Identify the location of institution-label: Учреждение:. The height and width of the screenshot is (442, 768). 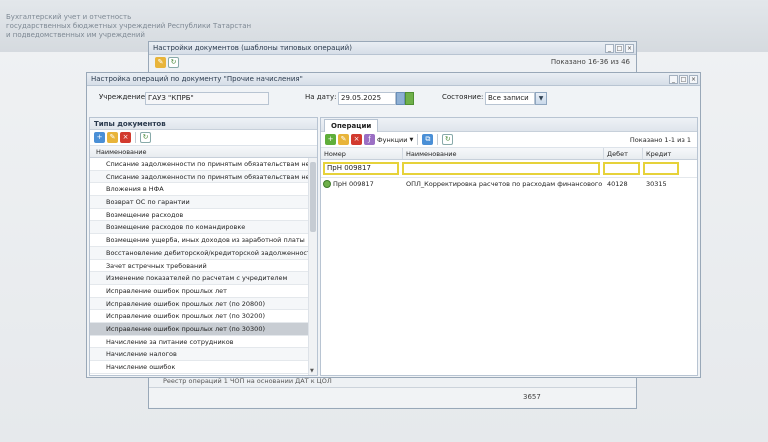
(123, 97).